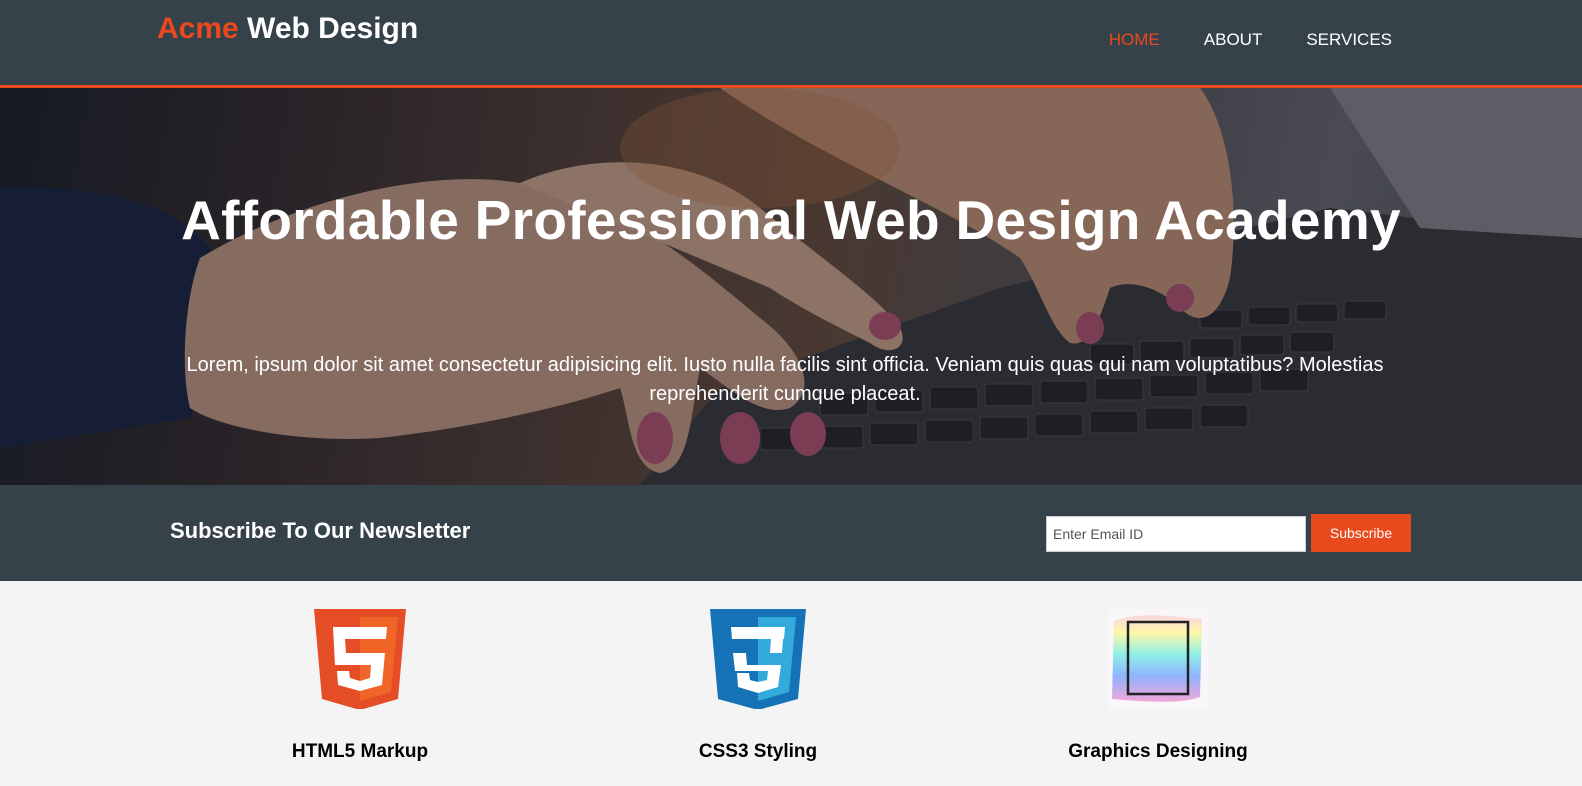  What do you see at coordinates (1158, 659) in the screenshot?
I see `brush-frame-icon` at bounding box center [1158, 659].